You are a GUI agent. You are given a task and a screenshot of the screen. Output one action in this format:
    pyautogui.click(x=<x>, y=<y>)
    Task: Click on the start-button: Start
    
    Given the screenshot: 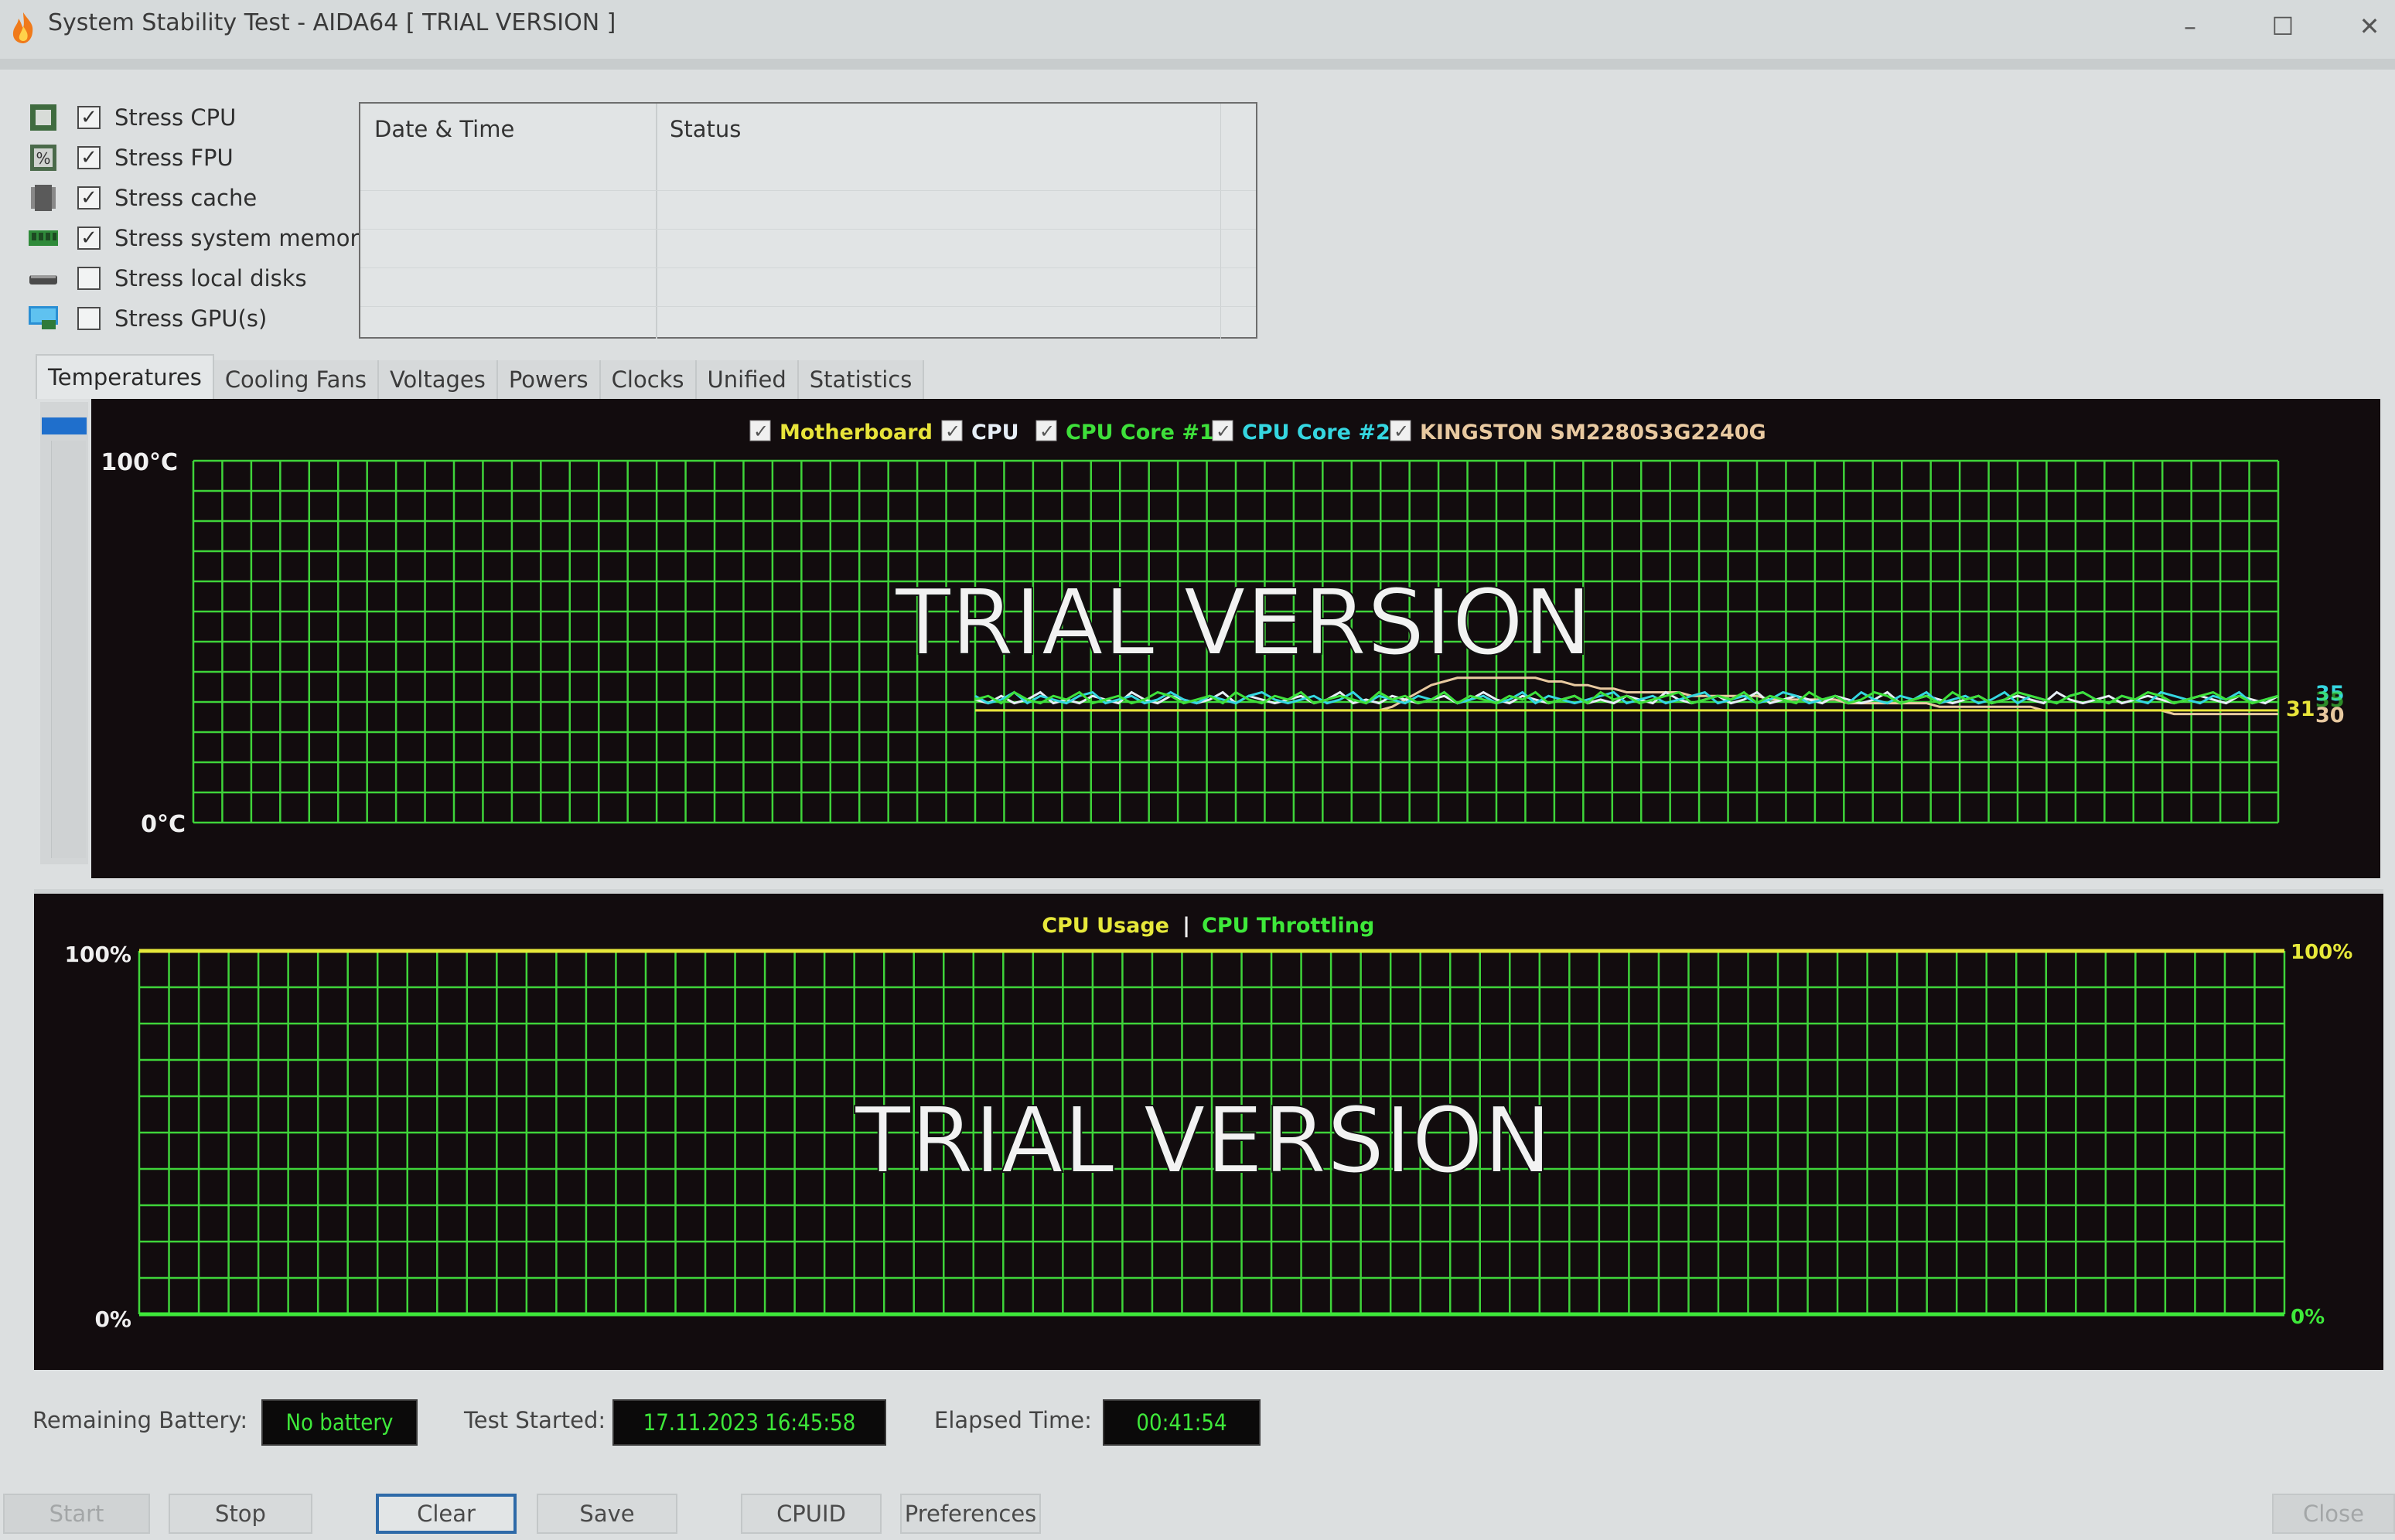 What is the action you would take?
    pyautogui.click(x=76, y=1514)
    